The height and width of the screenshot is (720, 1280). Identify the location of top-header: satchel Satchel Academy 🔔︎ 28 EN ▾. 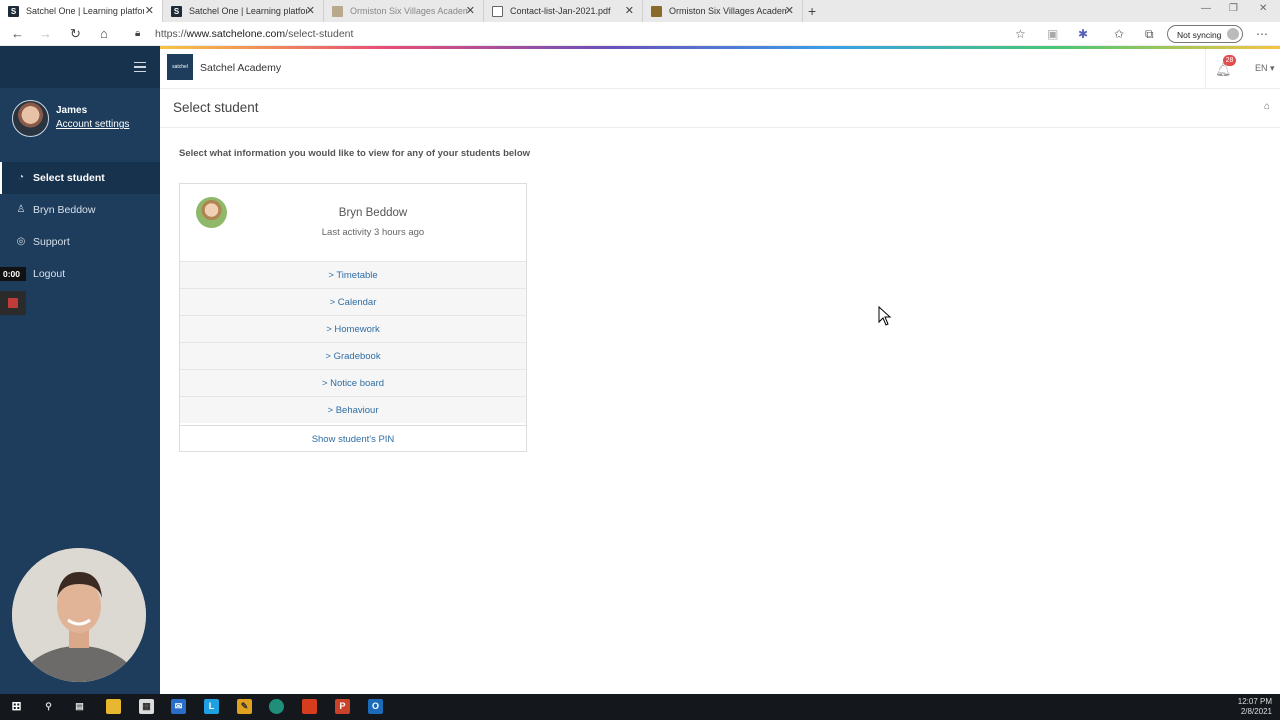
(720, 69).